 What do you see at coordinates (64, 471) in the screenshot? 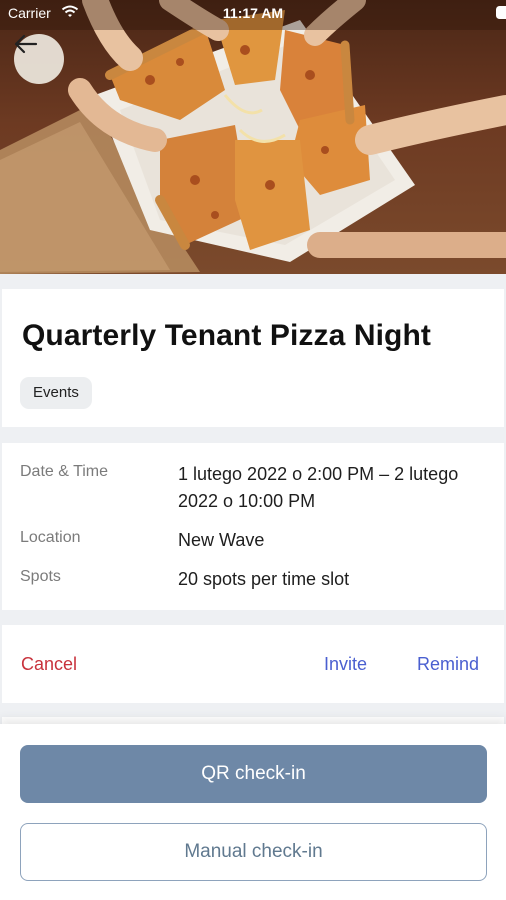
I see `date-time-label: Date & Time` at bounding box center [64, 471].